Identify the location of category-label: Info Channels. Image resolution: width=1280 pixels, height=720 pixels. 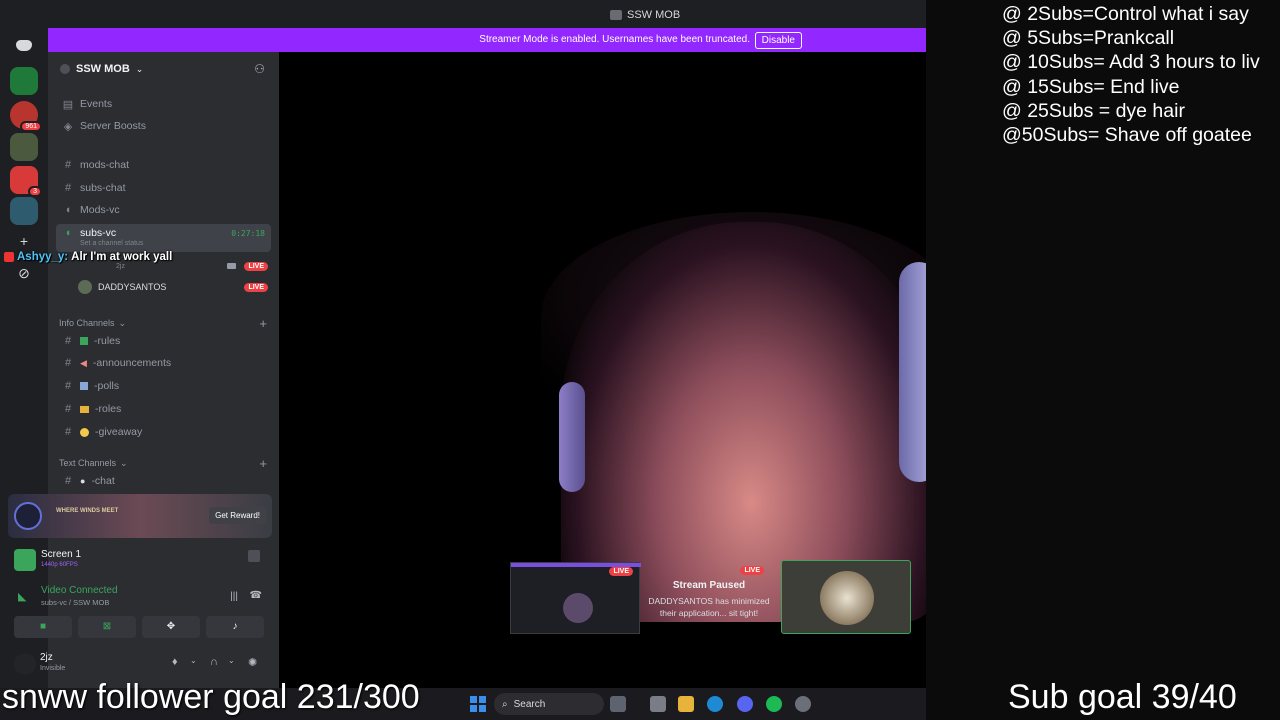
(87, 323).